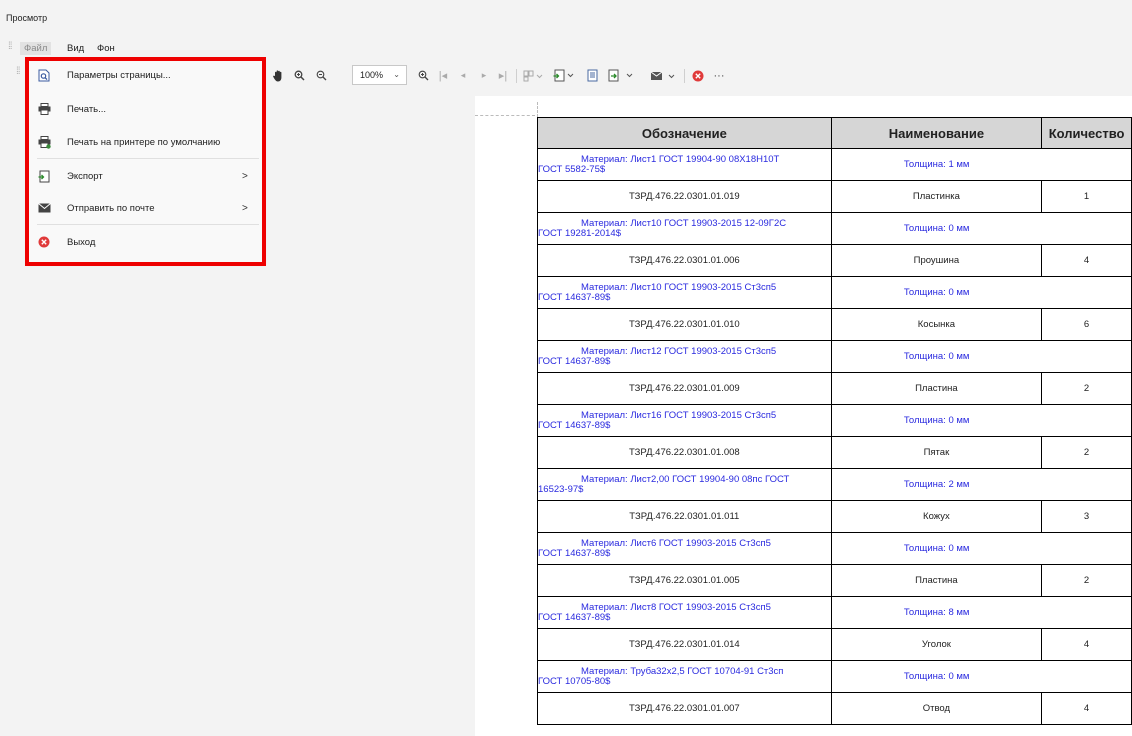  What do you see at coordinates (111, 208) in the screenshot?
I see `menu-item-label: Отправить по почте` at bounding box center [111, 208].